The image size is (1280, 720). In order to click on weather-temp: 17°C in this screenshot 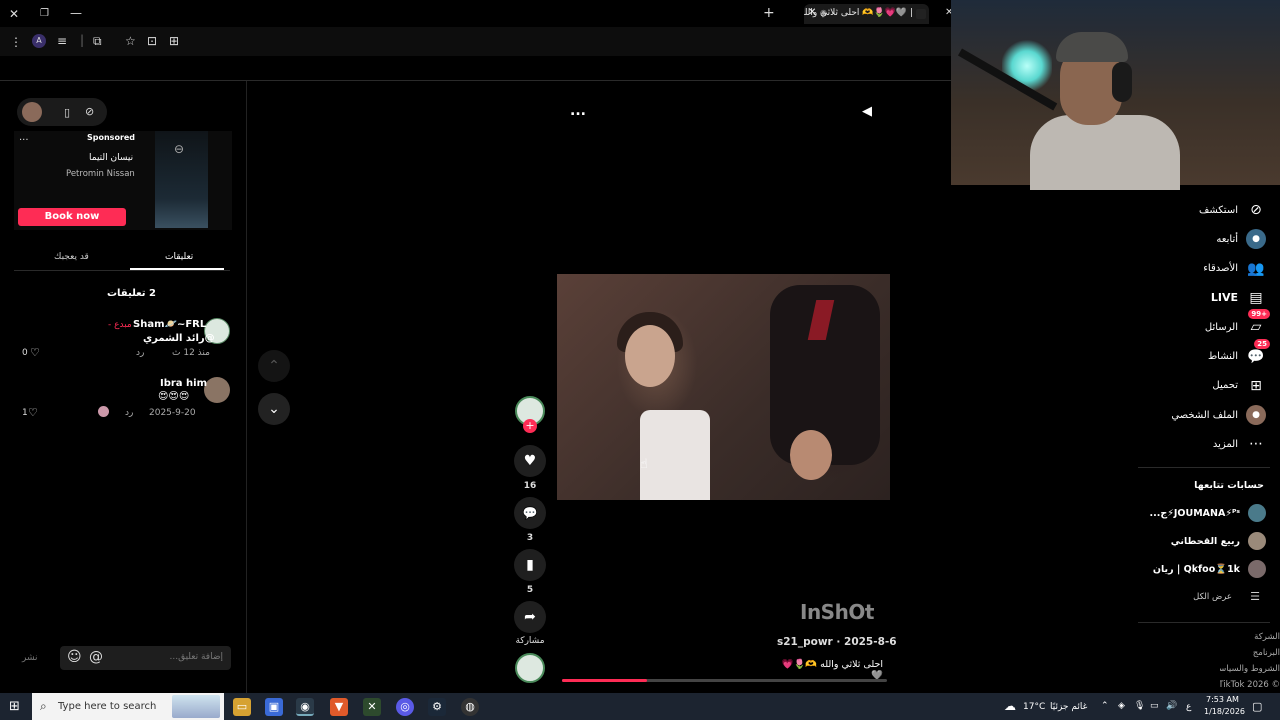, I will do `click(1034, 707)`.